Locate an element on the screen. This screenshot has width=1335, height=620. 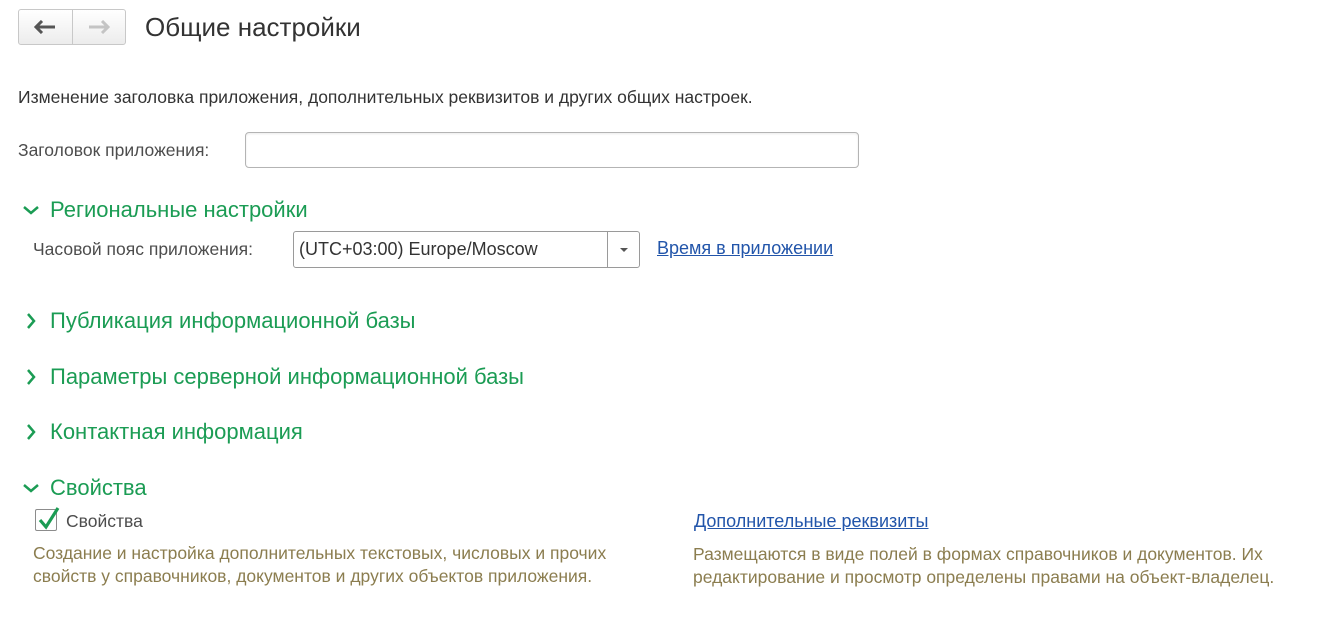
timezone-dropdown-button is located at coordinates (623, 249).